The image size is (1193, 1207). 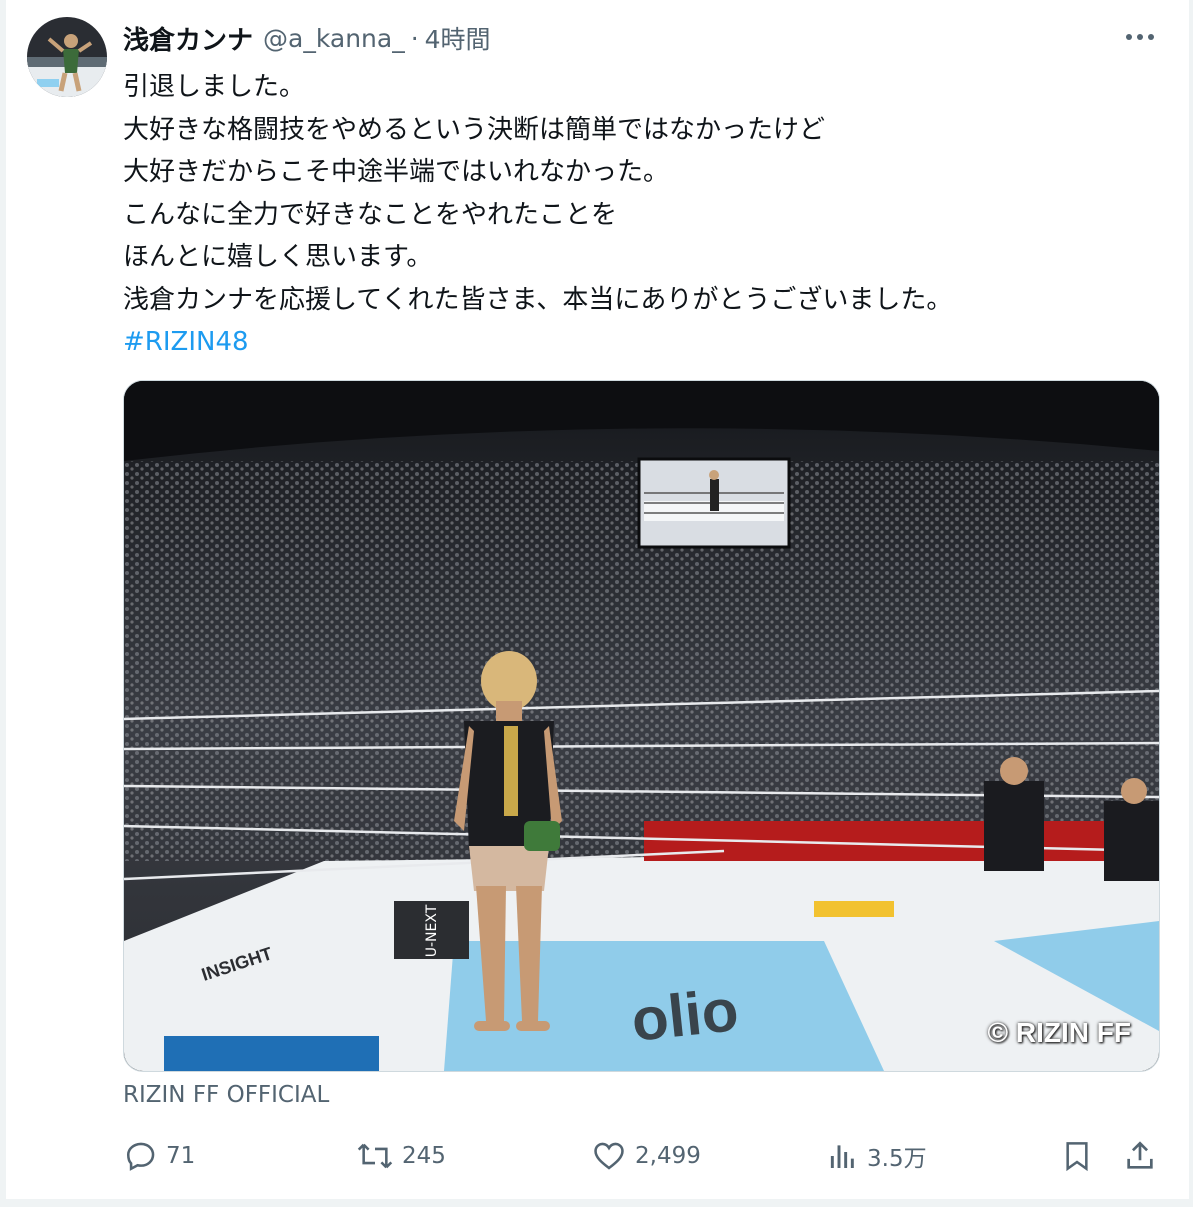 What do you see at coordinates (609, 1156) in the screenshot?
I see `like-icon` at bounding box center [609, 1156].